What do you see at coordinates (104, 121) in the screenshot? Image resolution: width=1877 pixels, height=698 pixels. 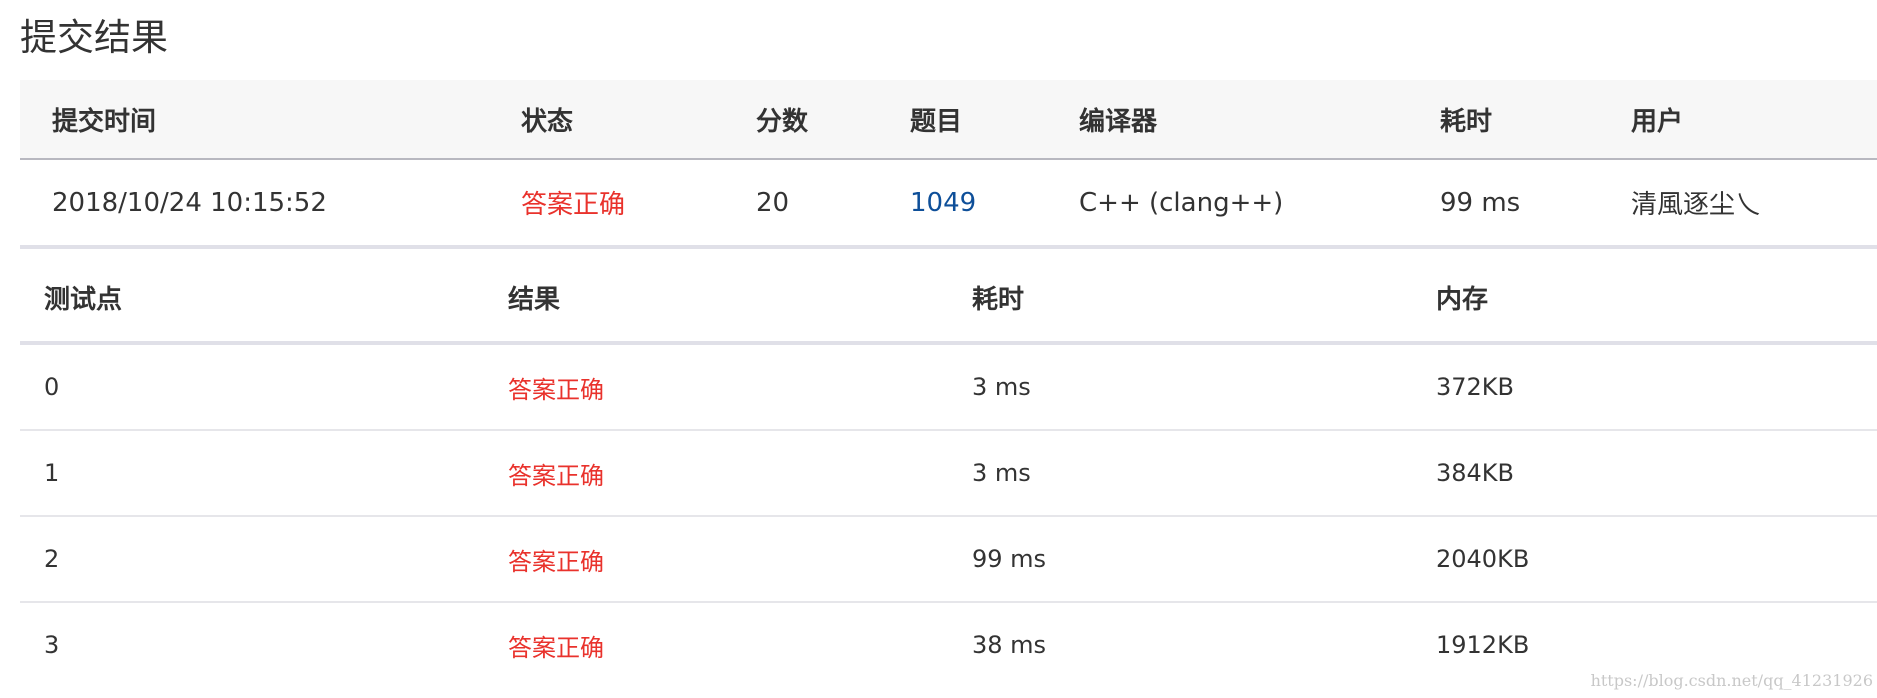 I see `header-submit-time: 提交时间` at bounding box center [104, 121].